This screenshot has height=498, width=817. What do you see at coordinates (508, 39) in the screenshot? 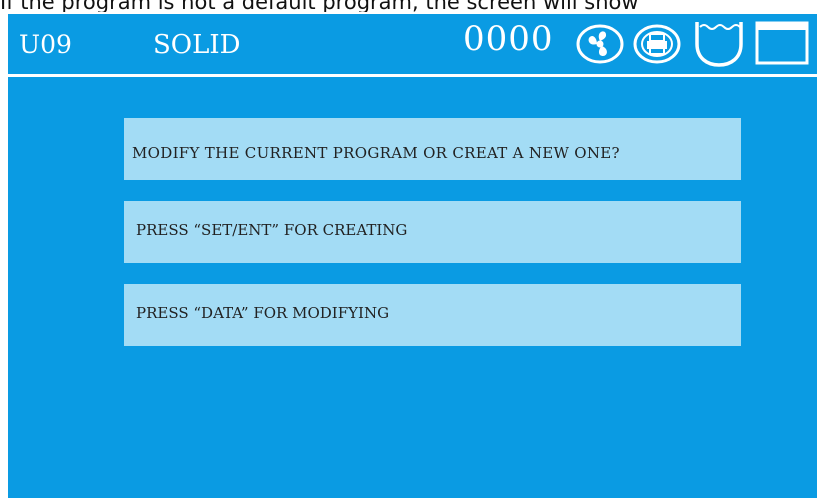
I see `counter-display: 0000` at bounding box center [508, 39].